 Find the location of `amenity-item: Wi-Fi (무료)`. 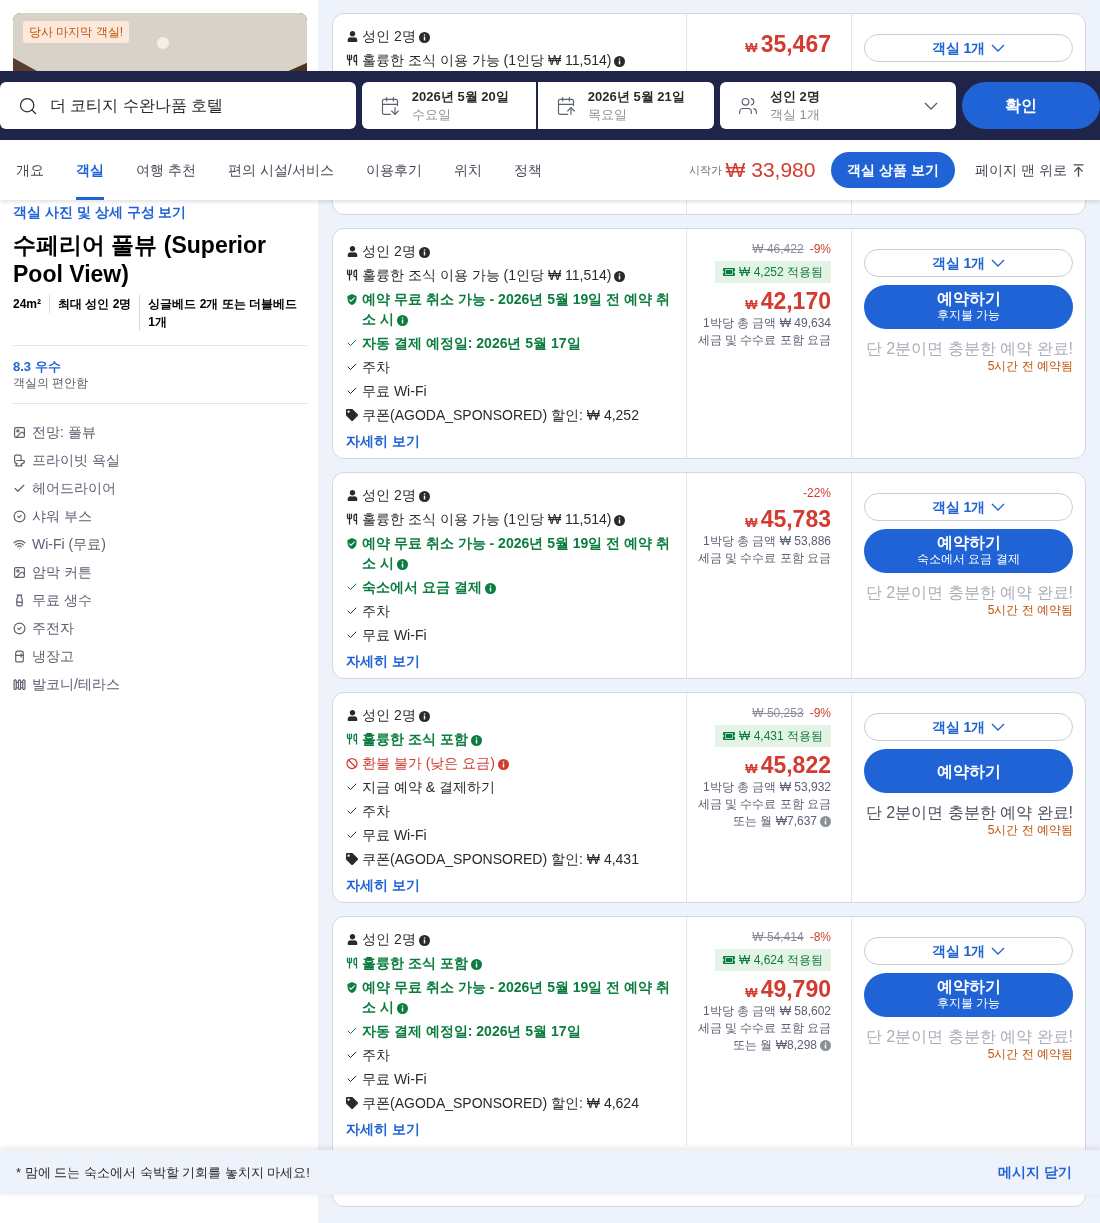

amenity-item: Wi-Fi (무료) is located at coordinates (69, 544).